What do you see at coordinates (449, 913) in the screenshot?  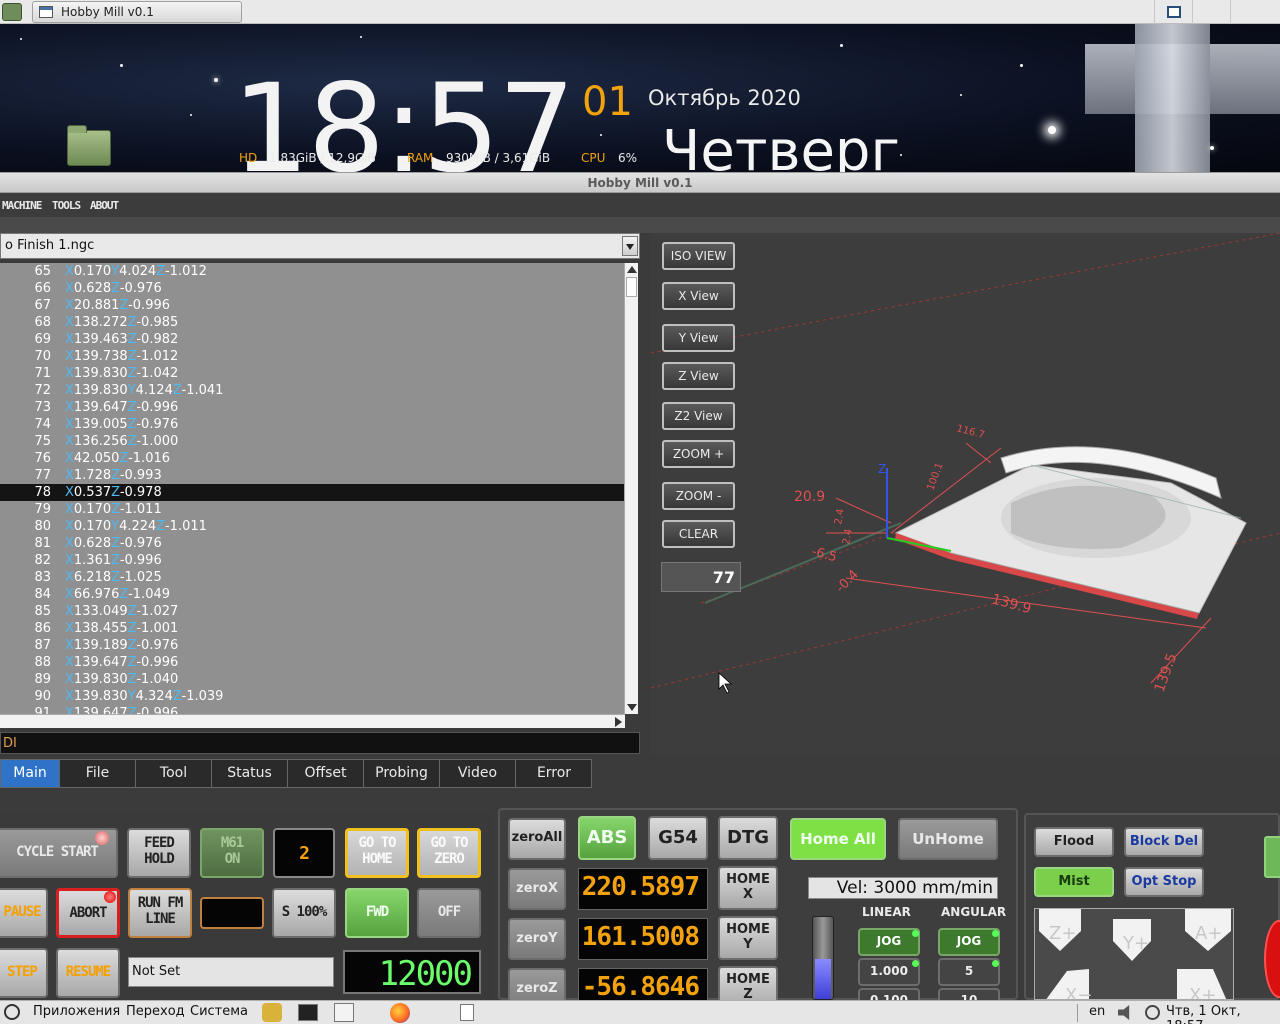 I see `spindle-off-button: OFF` at bounding box center [449, 913].